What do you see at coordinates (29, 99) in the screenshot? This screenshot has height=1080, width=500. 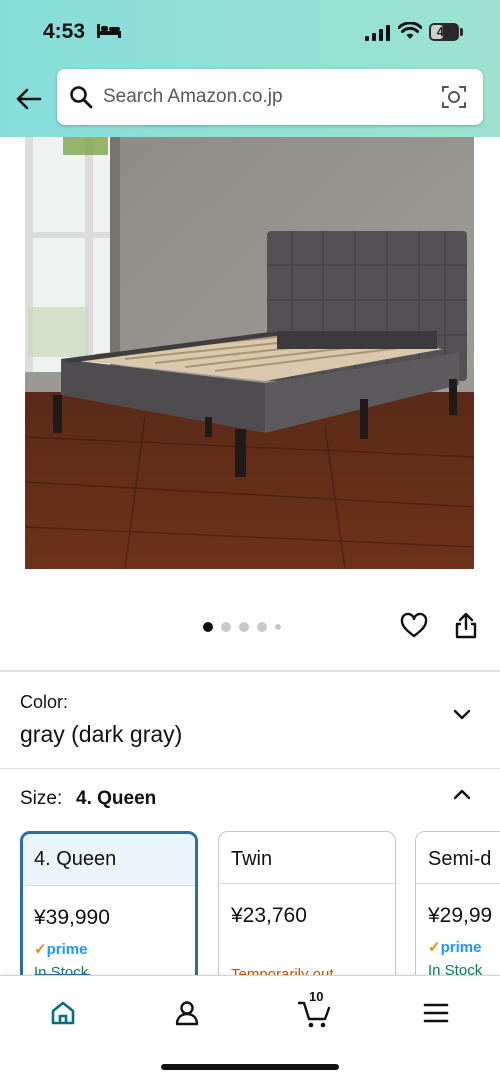 I see `back-arrow-icon` at bounding box center [29, 99].